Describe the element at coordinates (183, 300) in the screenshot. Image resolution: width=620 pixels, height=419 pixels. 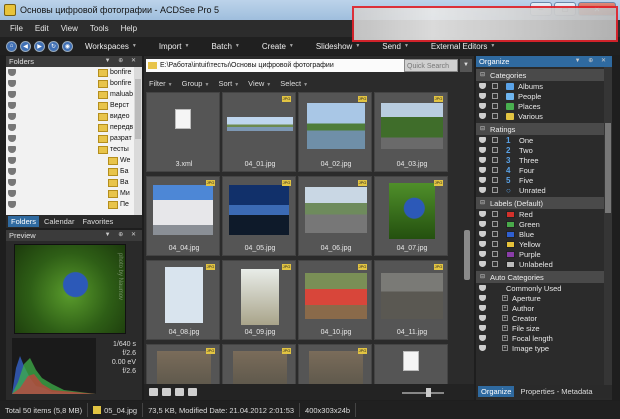
I see `thumbnail-item: JPG 04_08.jpg` at that location.